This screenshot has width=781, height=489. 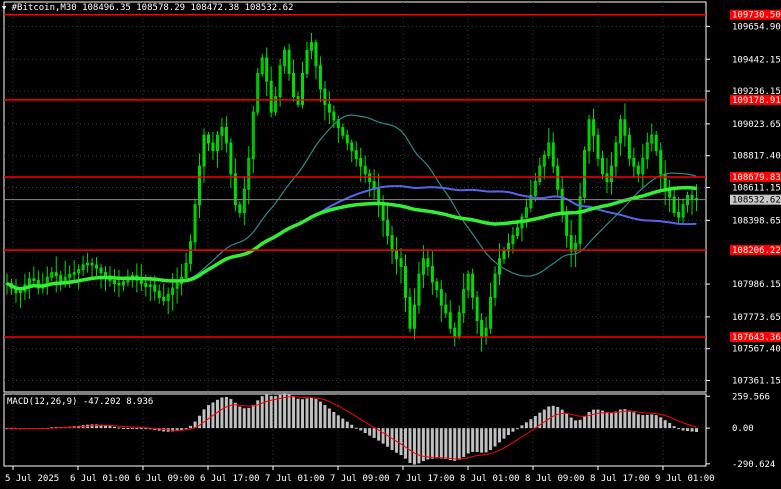 What do you see at coordinates (743, 429) in the screenshot?
I see `macd-tick-label: 0.00` at bounding box center [743, 429].